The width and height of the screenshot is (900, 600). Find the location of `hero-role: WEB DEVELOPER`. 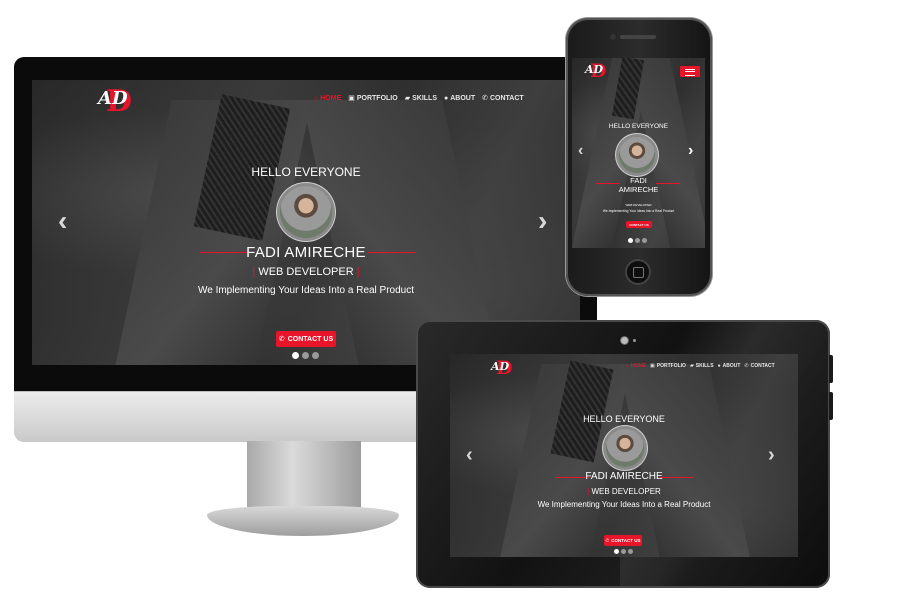

hero-role: WEB DEVELOPER is located at coordinates (638, 205).